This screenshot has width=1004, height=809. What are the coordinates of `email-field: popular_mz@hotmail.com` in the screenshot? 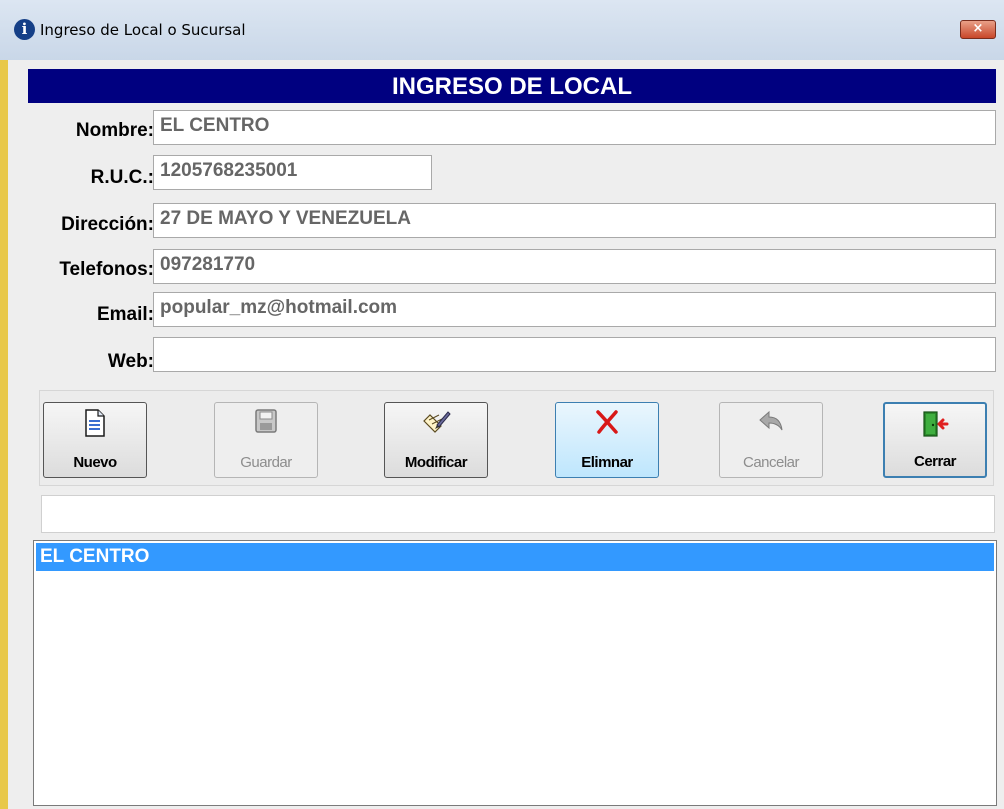 It's located at (574, 309).